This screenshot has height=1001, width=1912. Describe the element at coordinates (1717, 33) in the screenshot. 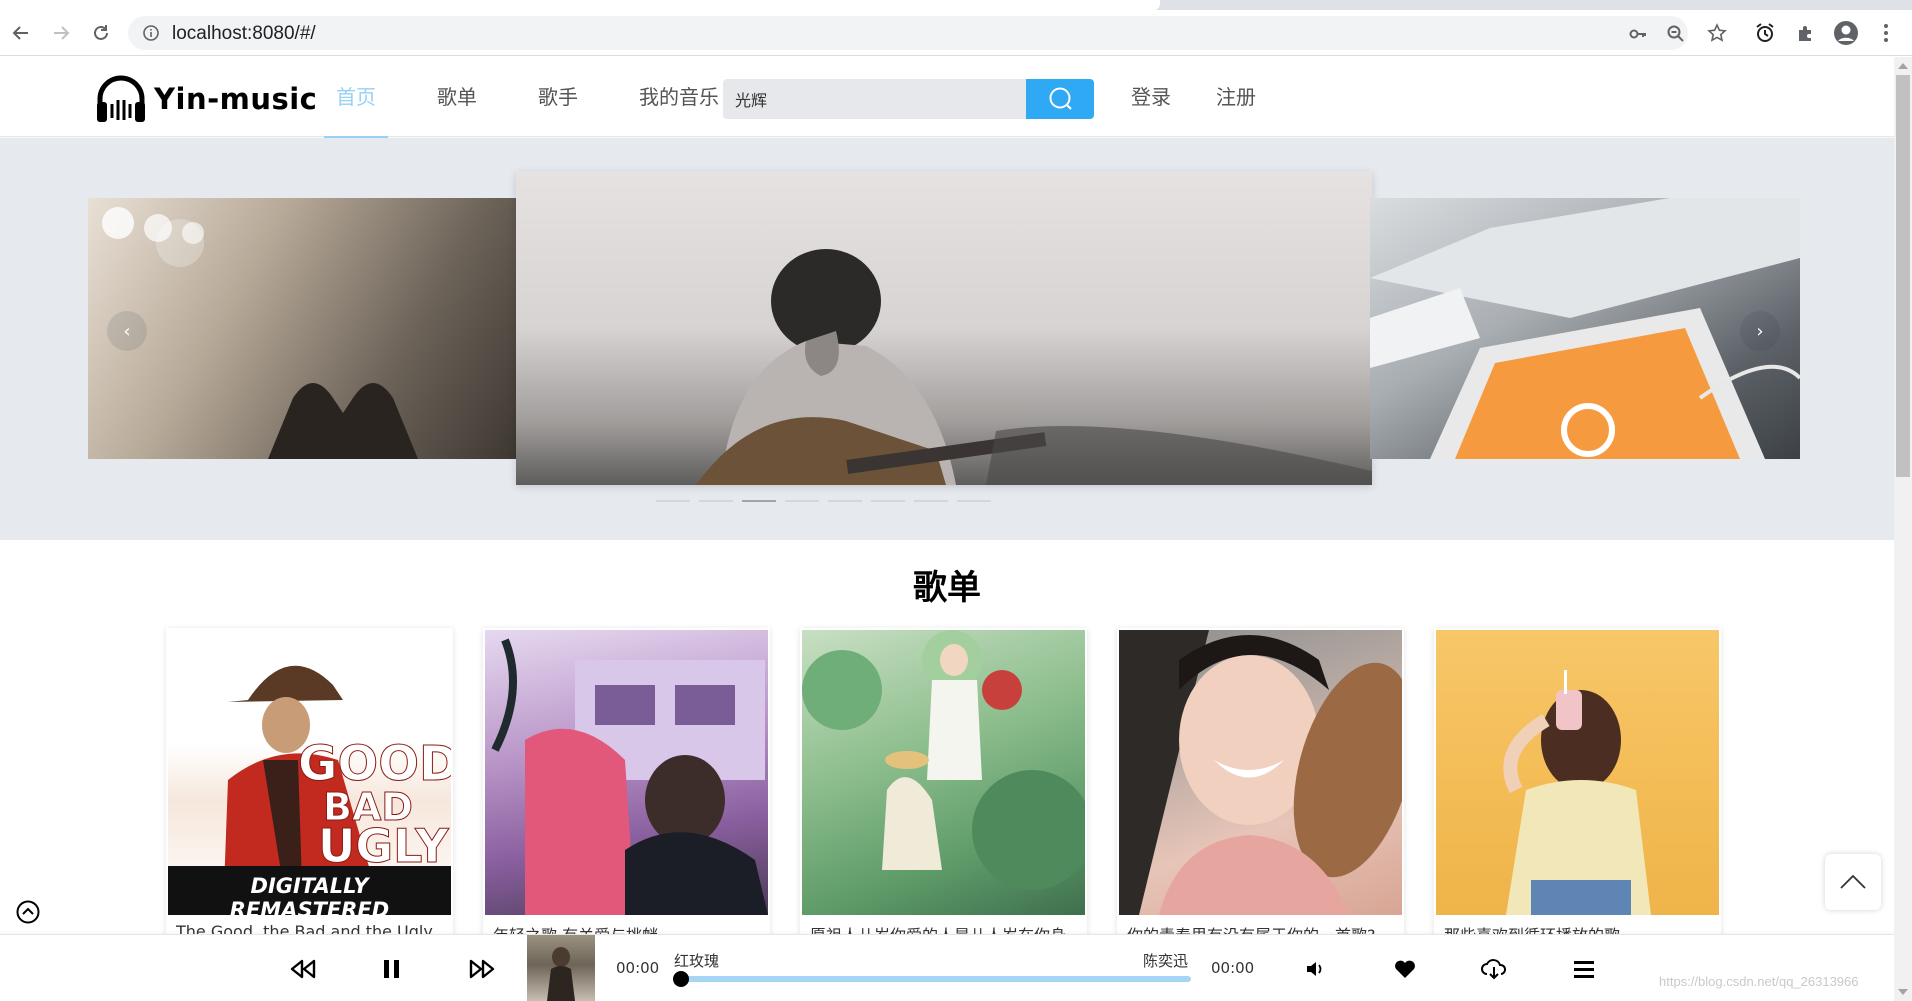

I see `bookmark-star-icon` at that location.